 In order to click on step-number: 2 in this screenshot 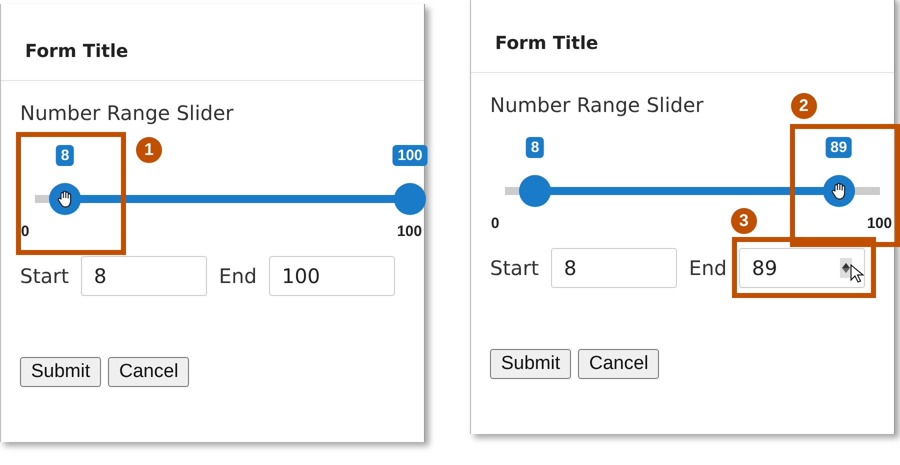, I will do `click(803, 106)`.